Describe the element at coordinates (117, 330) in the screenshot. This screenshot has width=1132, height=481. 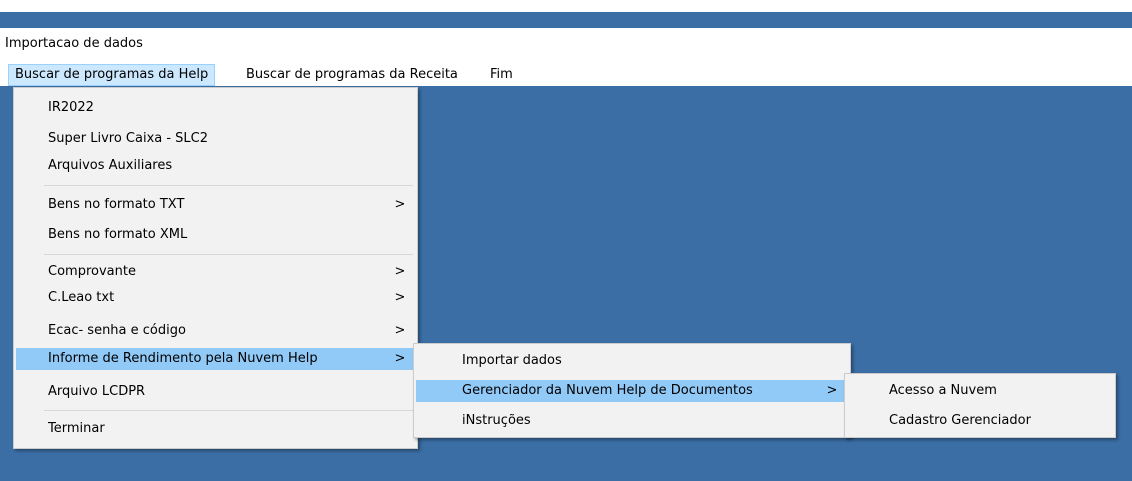
I see `menu-item-label: Ecac- senha e código` at that location.